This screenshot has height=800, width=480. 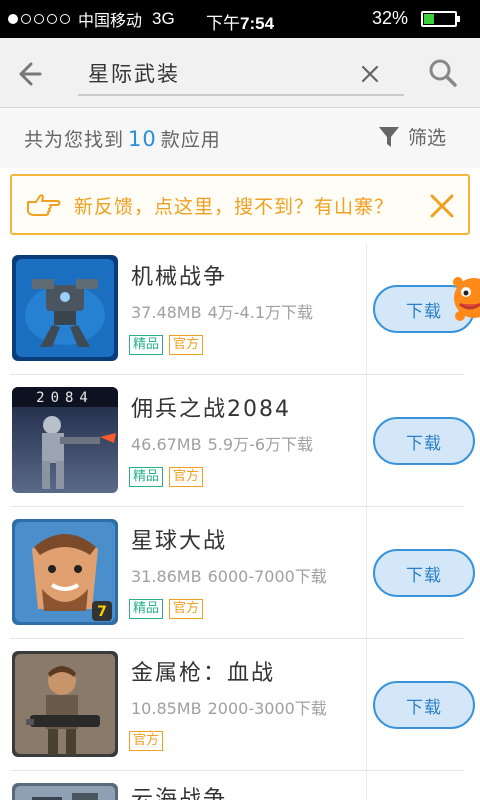 What do you see at coordinates (260, 444) in the screenshot?
I see `app-downloads: 5.9万-6万下载` at bounding box center [260, 444].